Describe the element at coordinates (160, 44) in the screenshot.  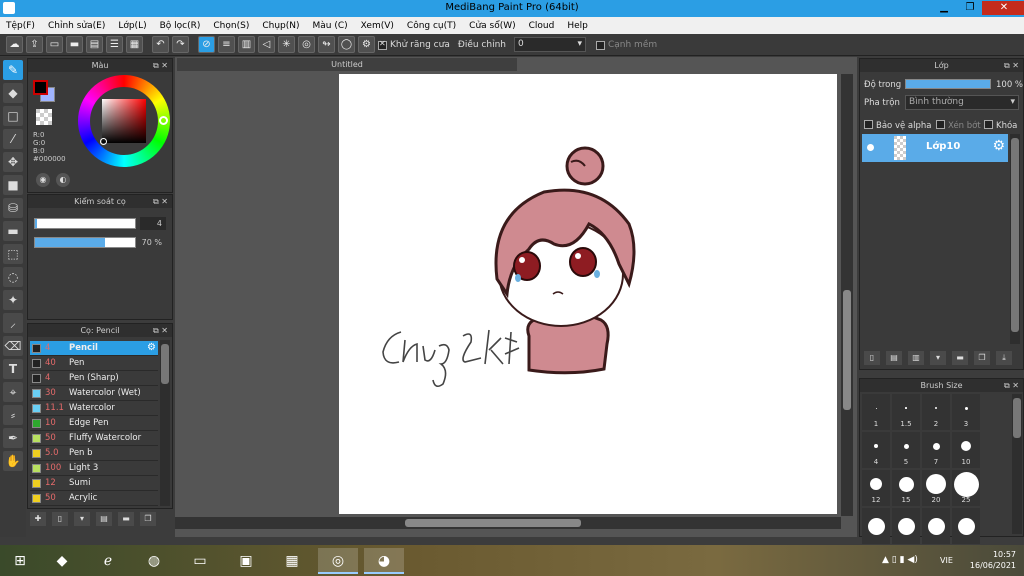
I see `undo-icon: ↶` at that location.